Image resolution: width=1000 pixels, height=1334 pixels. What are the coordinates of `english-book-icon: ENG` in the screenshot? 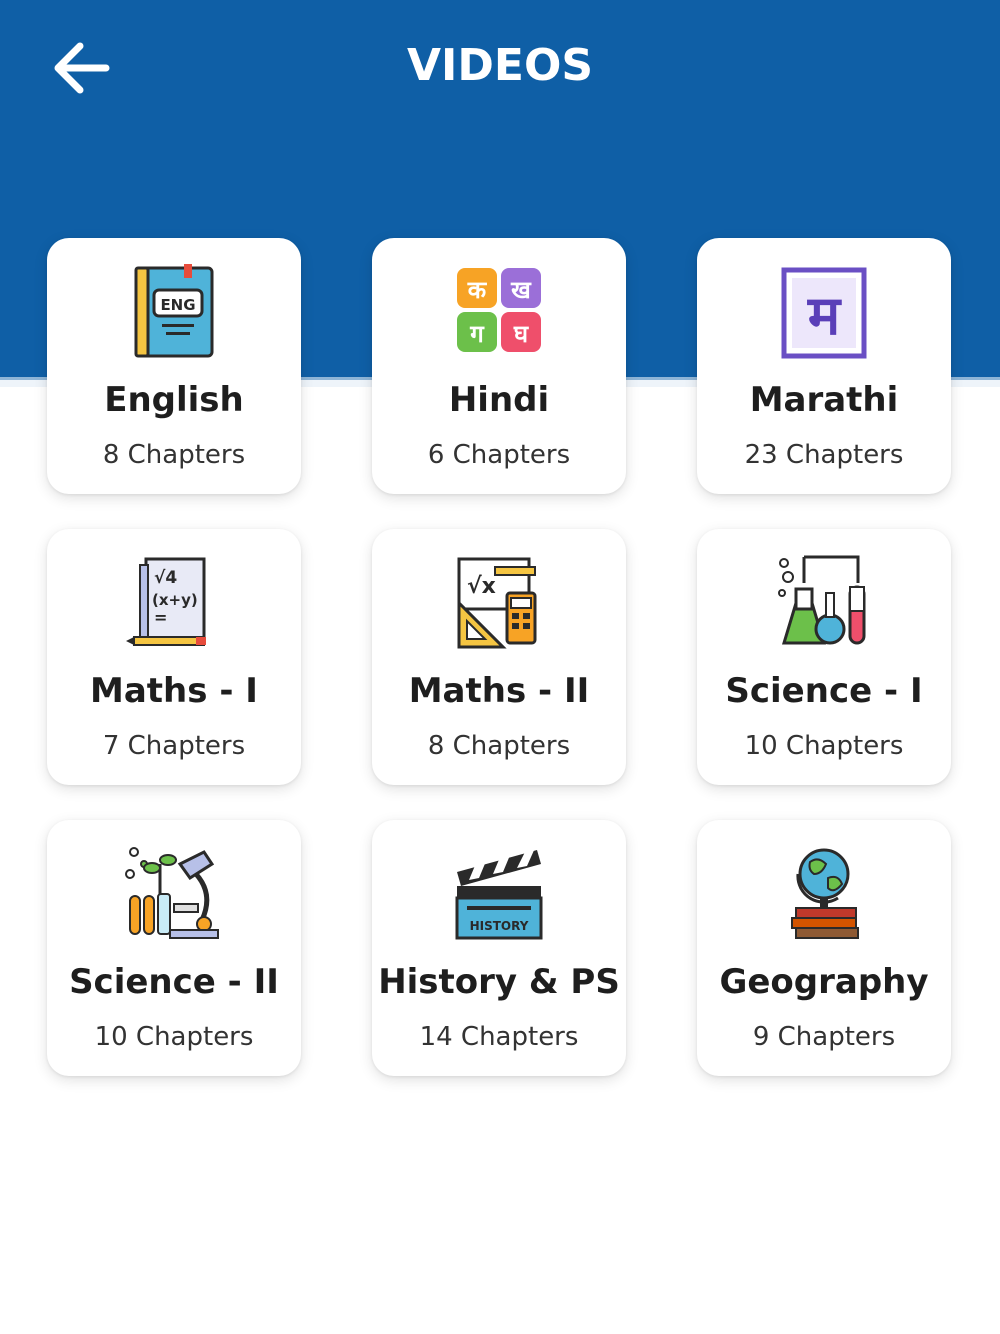 It's located at (174, 311).